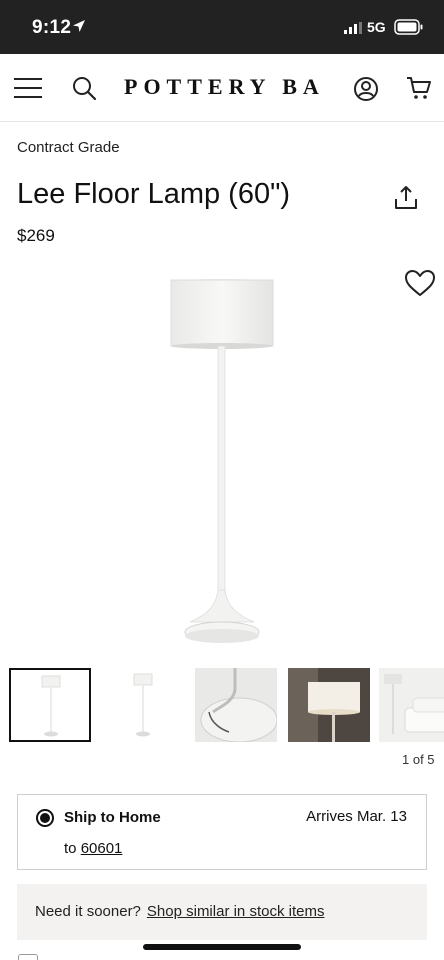  I want to click on signal-icon, so click(353, 28).